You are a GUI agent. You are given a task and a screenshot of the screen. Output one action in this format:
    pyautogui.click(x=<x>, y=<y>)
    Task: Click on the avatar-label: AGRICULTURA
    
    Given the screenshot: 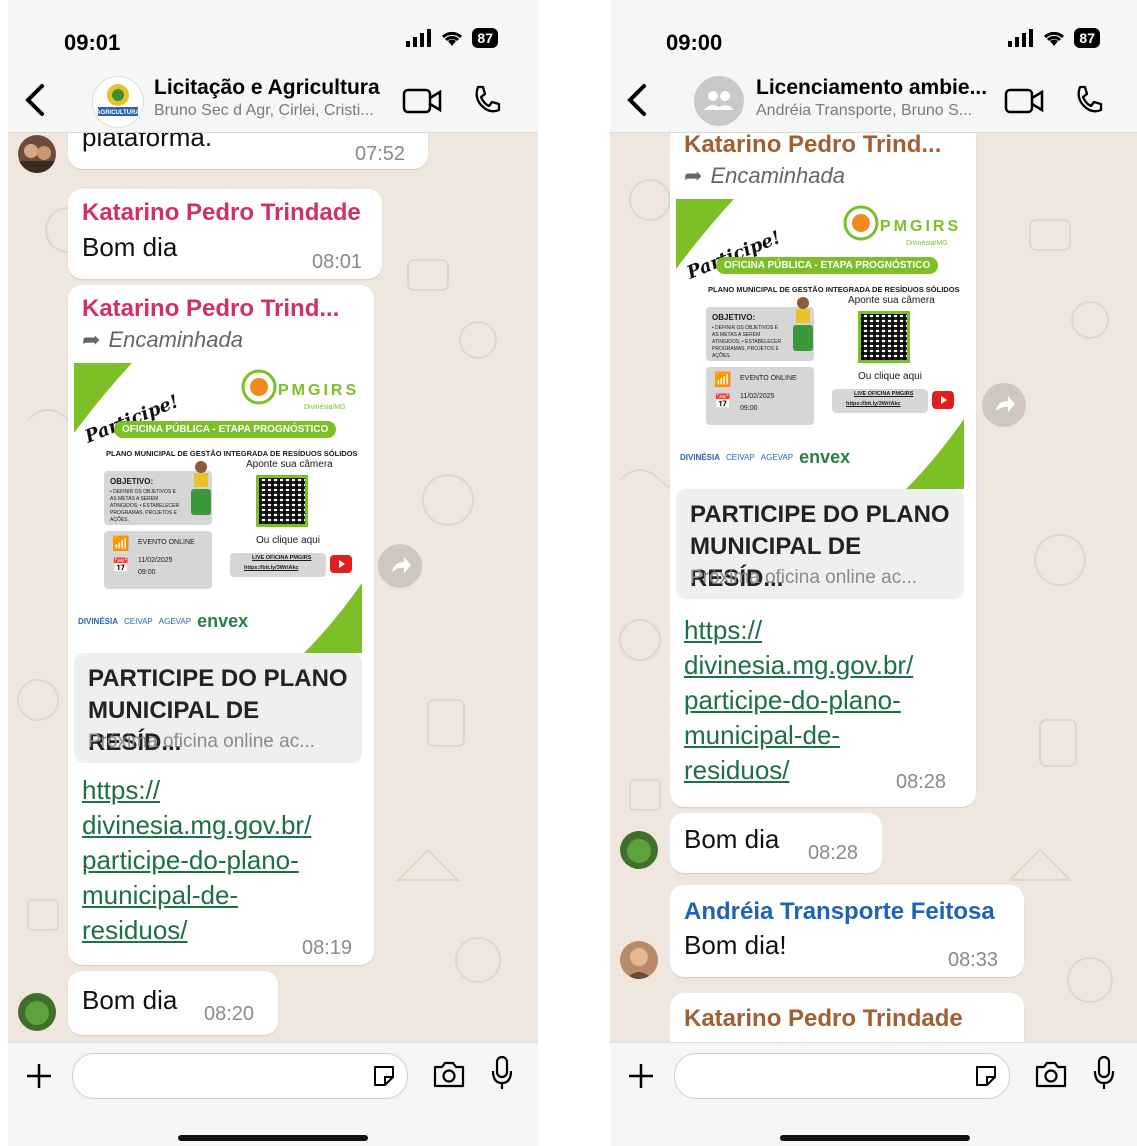 What is the action you would take?
    pyautogui.click(x=118, y=113)
    